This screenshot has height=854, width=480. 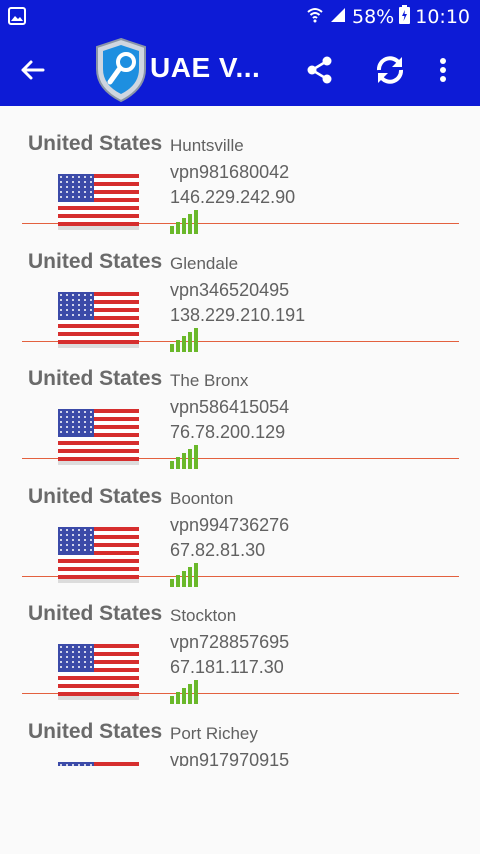 What do you see at coordinates (202, 498) in the screenshot?
I see `server-city: Boonton` at bounding box center [202, 498].